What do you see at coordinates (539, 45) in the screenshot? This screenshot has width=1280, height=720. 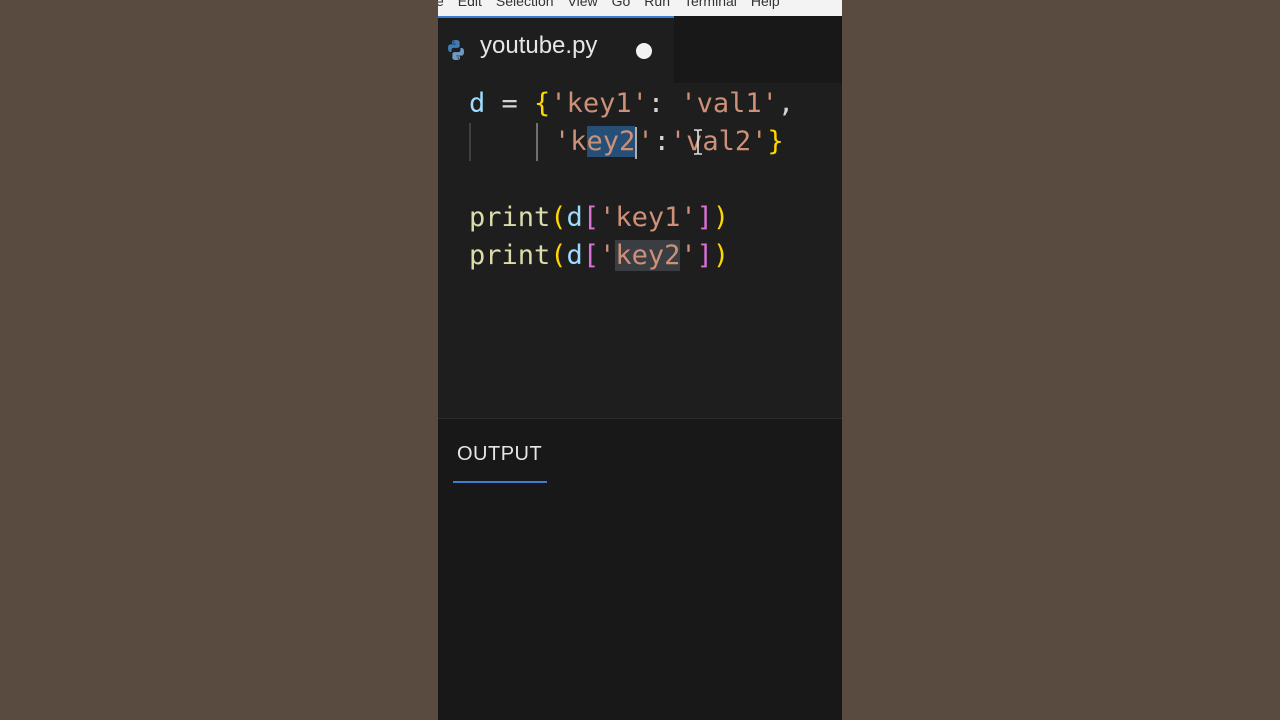 I see `tab-title: youtube.py` at bounding box center [539, 45].